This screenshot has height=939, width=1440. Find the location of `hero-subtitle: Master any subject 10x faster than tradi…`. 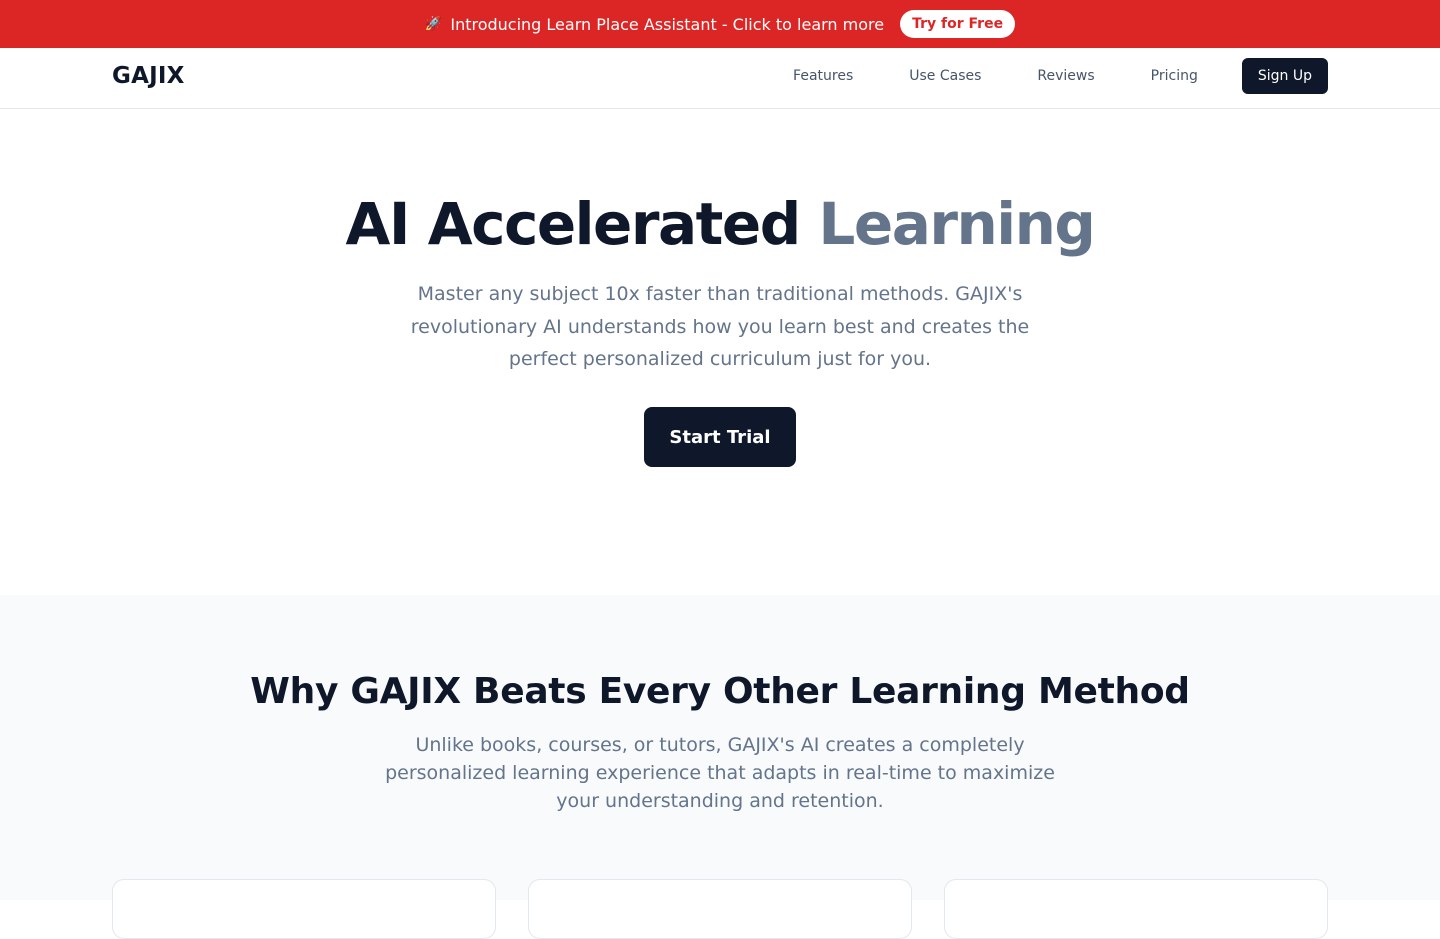

hero-subtitle: Master any subject 10x faster than tradi… is located at coordinates (720, 326).